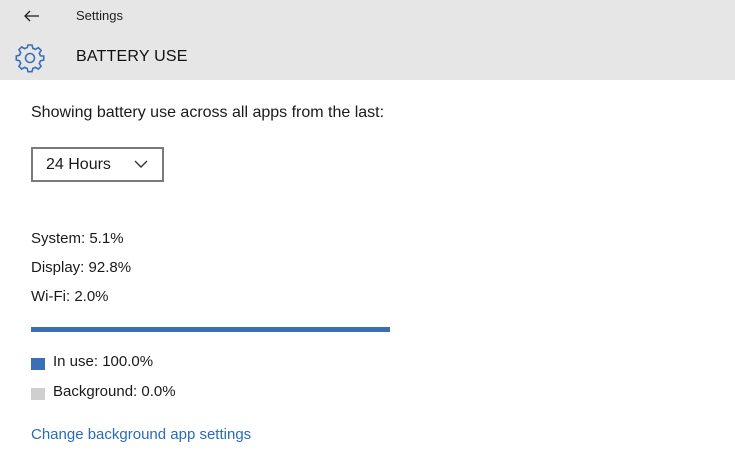 The height and width of the screenshot is (459, 735). I want to click on usage-bar-fill, so click(210, 329).